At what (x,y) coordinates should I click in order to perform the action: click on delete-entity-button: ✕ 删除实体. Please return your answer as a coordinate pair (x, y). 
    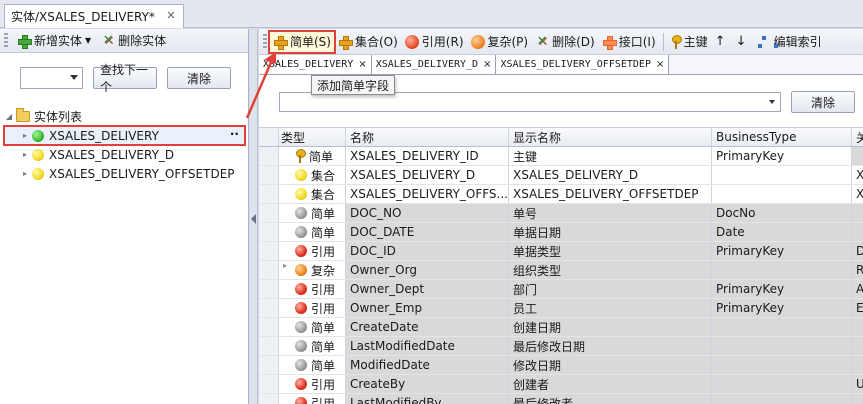
    Looking at the image, I should click on (133, 41).